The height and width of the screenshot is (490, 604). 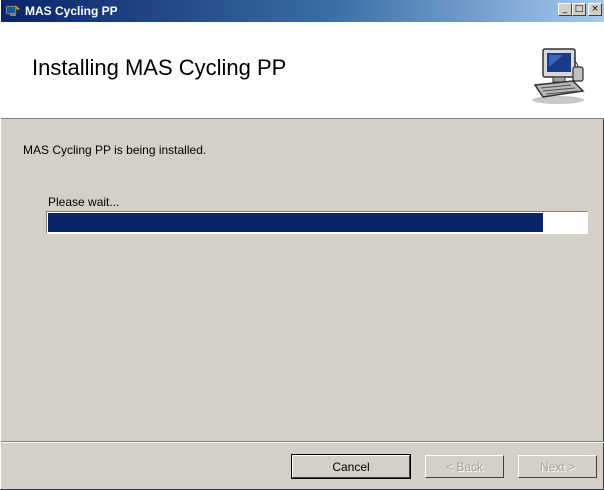 I want to click on window-controls: _ □ ×, so click(x=580, y=9).